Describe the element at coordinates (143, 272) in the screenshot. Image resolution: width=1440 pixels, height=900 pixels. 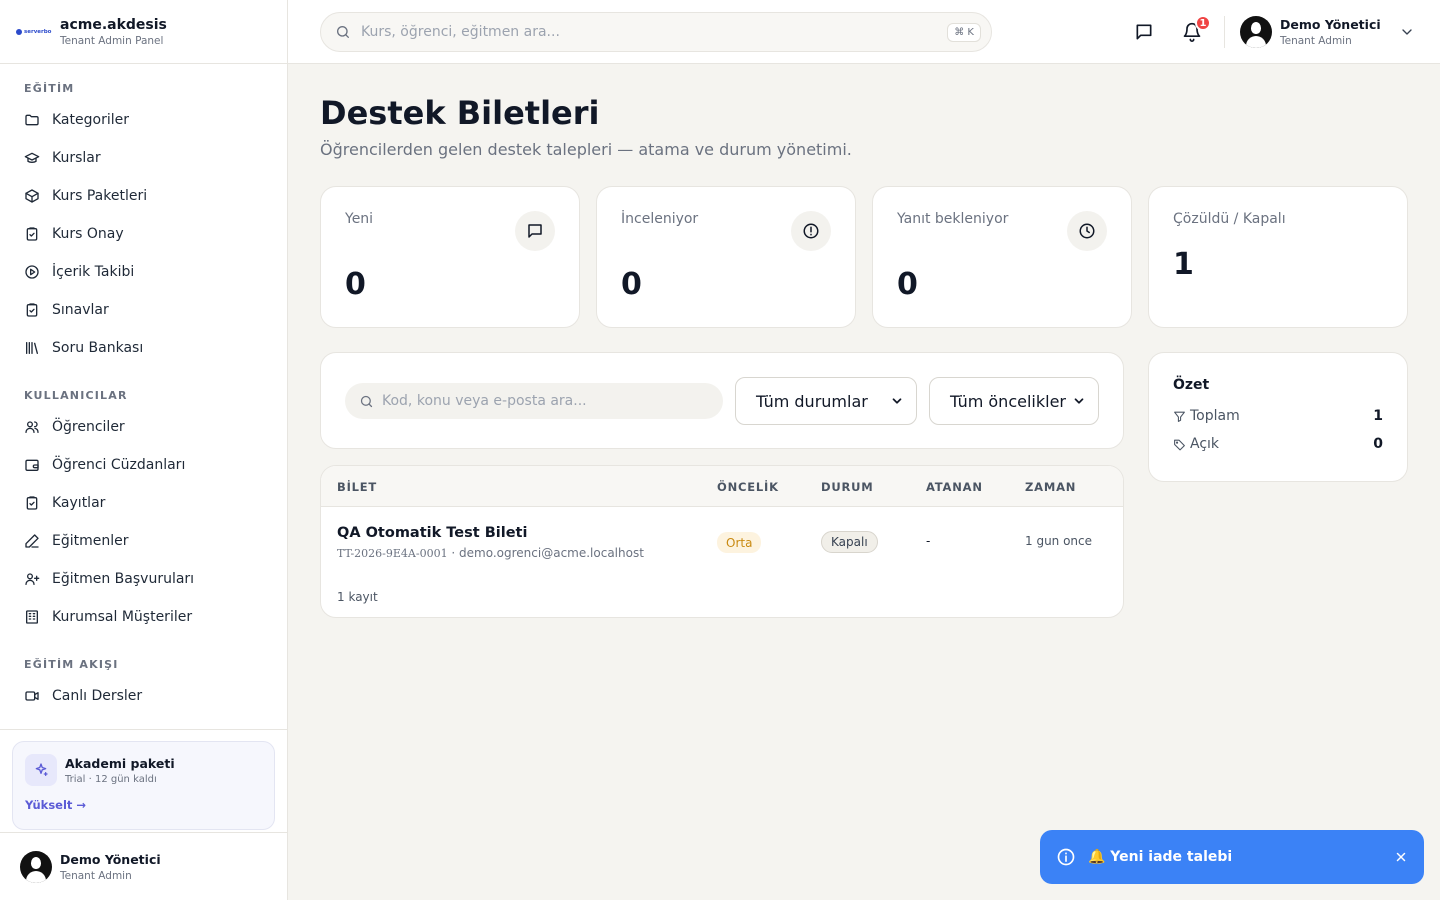
I see `sidebar-item-icerik-takibi: İçerik Takibi` at that location.